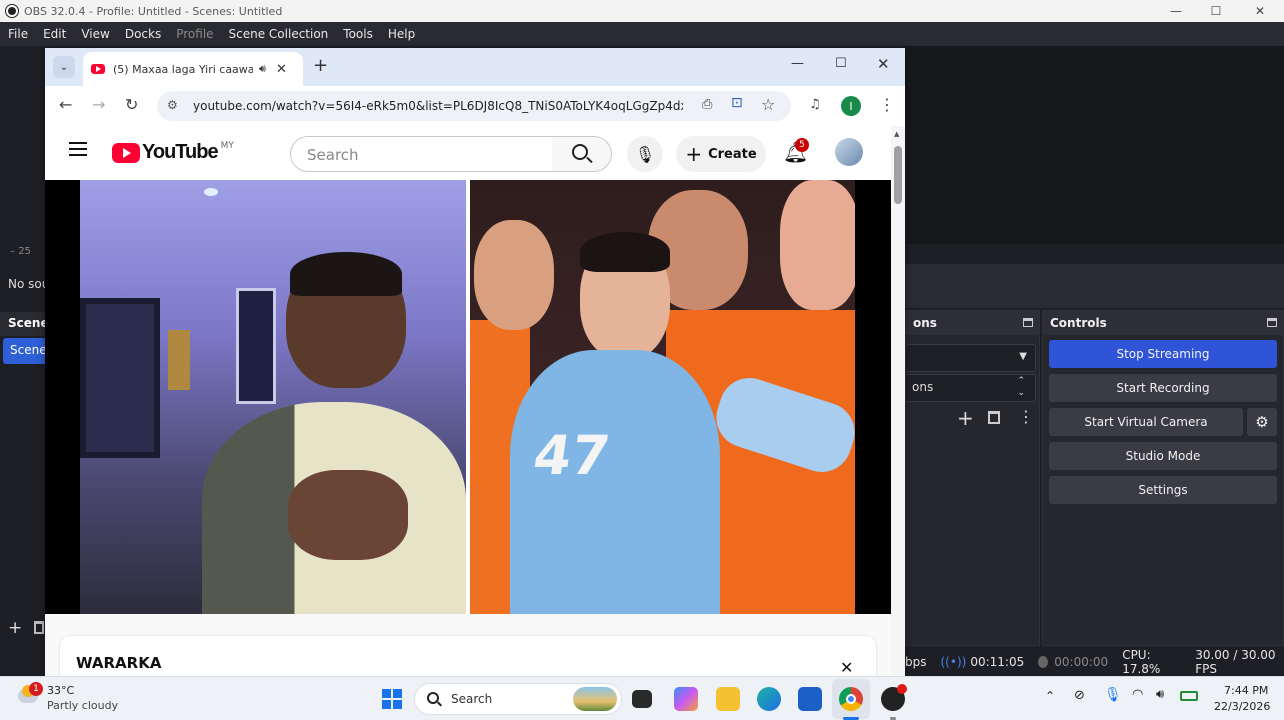 The image size is (1284, 720). What do you see at coordinates (1146, 422) in the screenshot?
I see `start-virtual-camera-button: Start Virtual Camera` at bounding box center [1146, 422].